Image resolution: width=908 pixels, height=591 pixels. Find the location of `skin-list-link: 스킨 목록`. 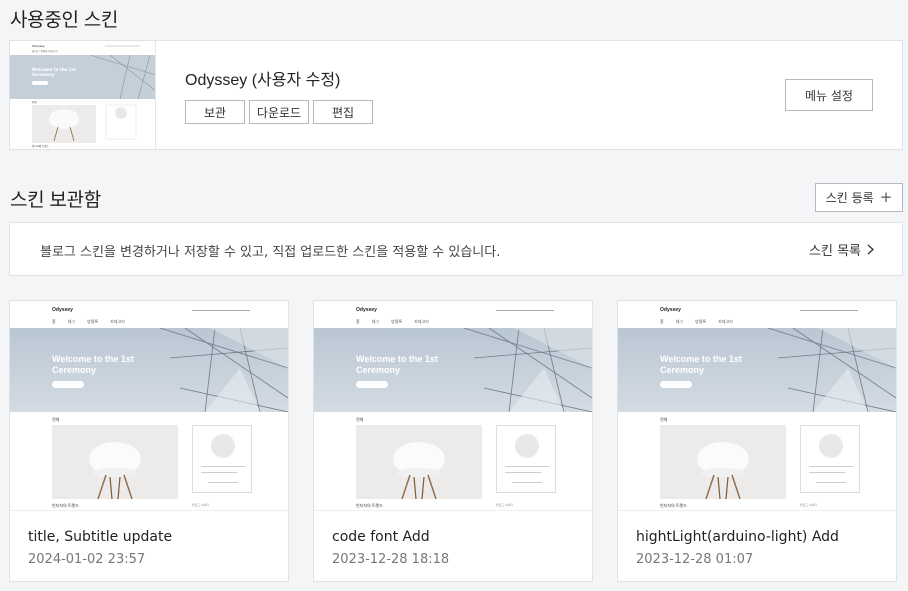

skin-list-link: 스킨 목록 is located at coordinates (841, 249).